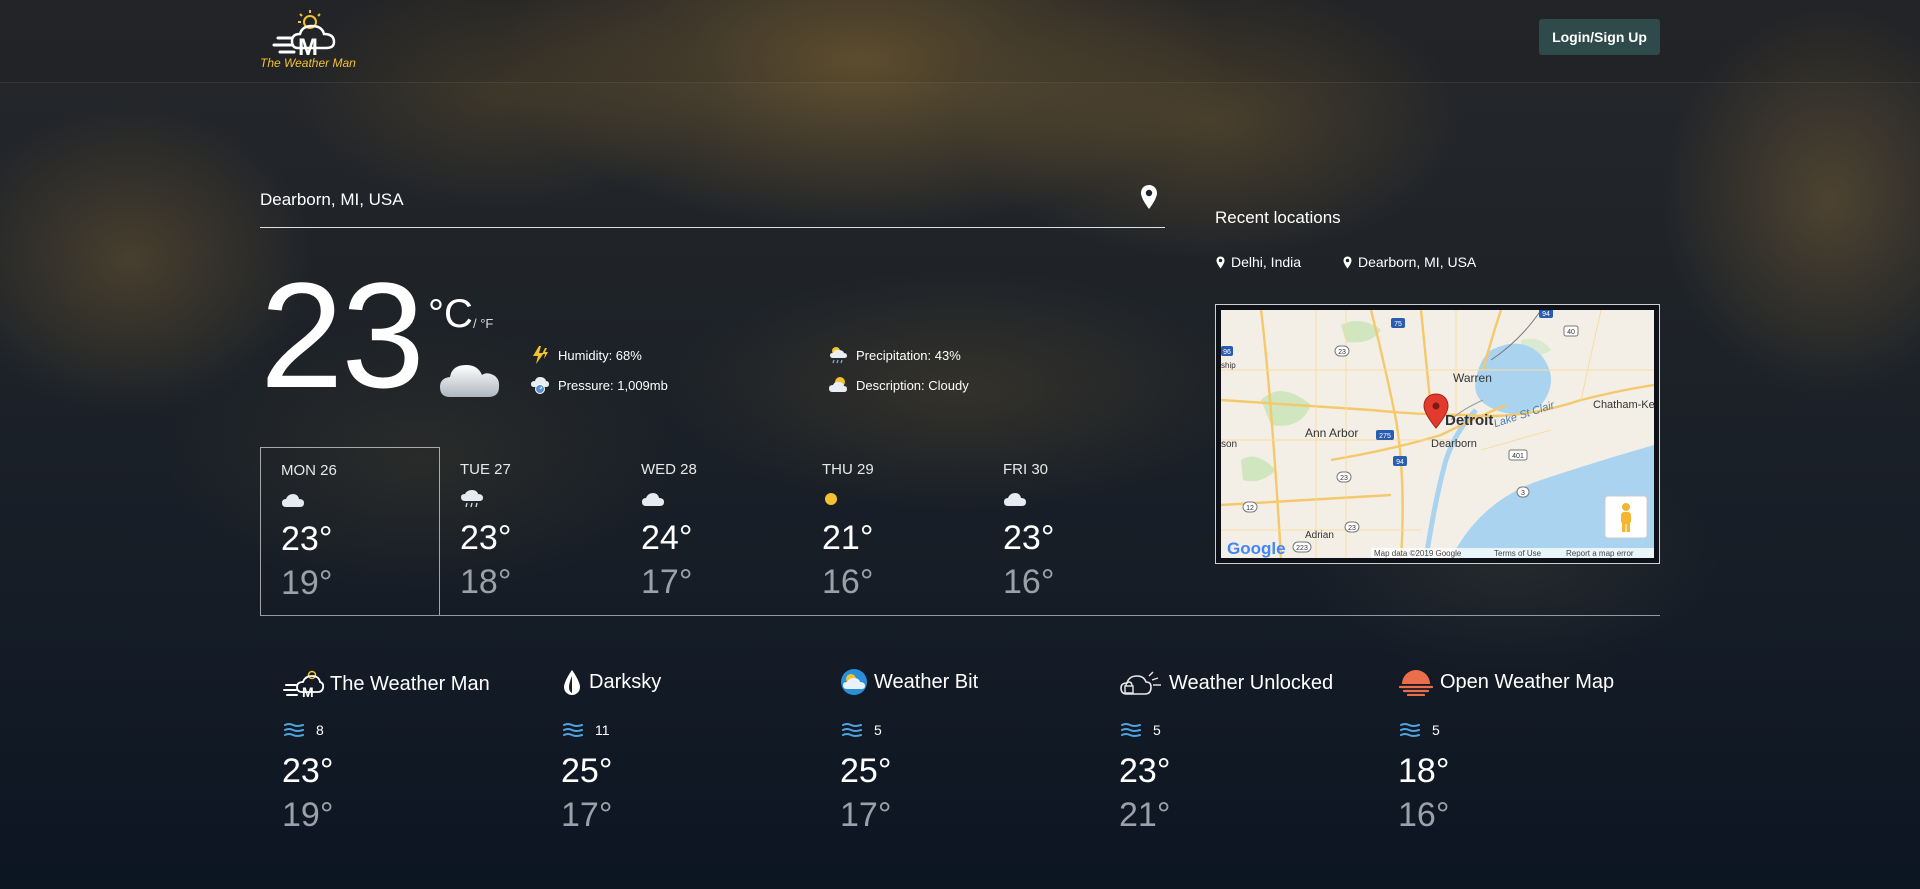 This screenshot has height=889, width=1920. I want to click on source-card: Open Weather Map 5 18° 16°, so click(1533, 758).